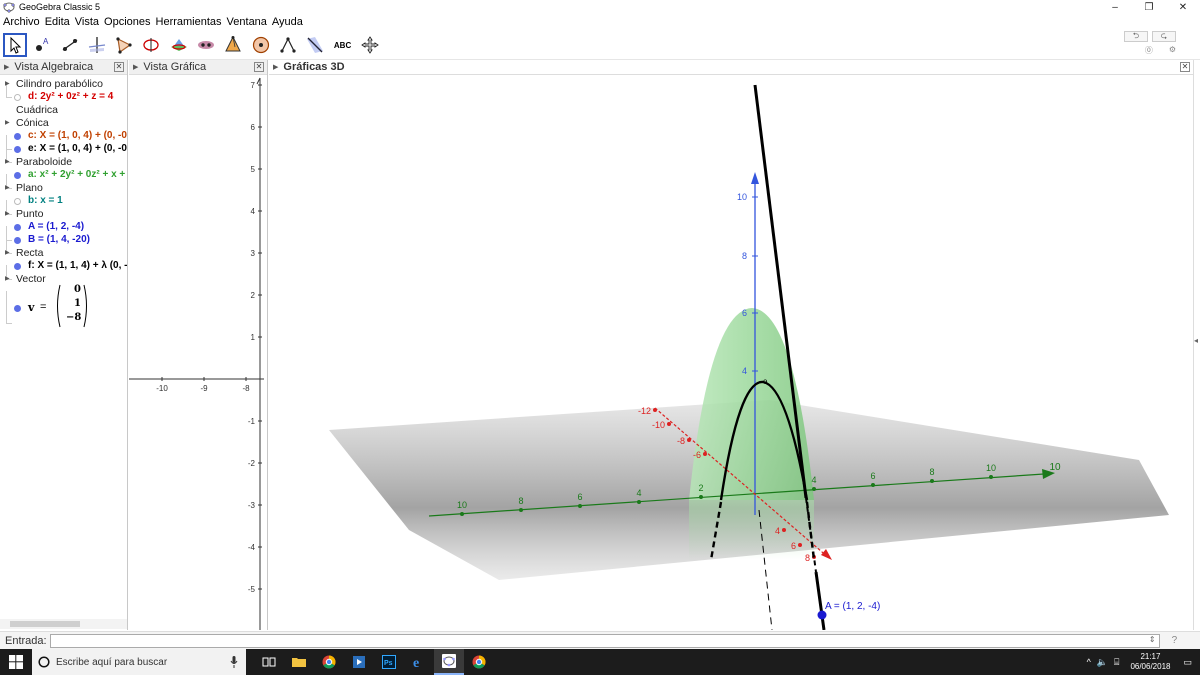 This screenshot has width=1200, height=675. Describe the element at coordinates (1116, 662) in the screenshot. I see `network-icon: ⌸` at that location.